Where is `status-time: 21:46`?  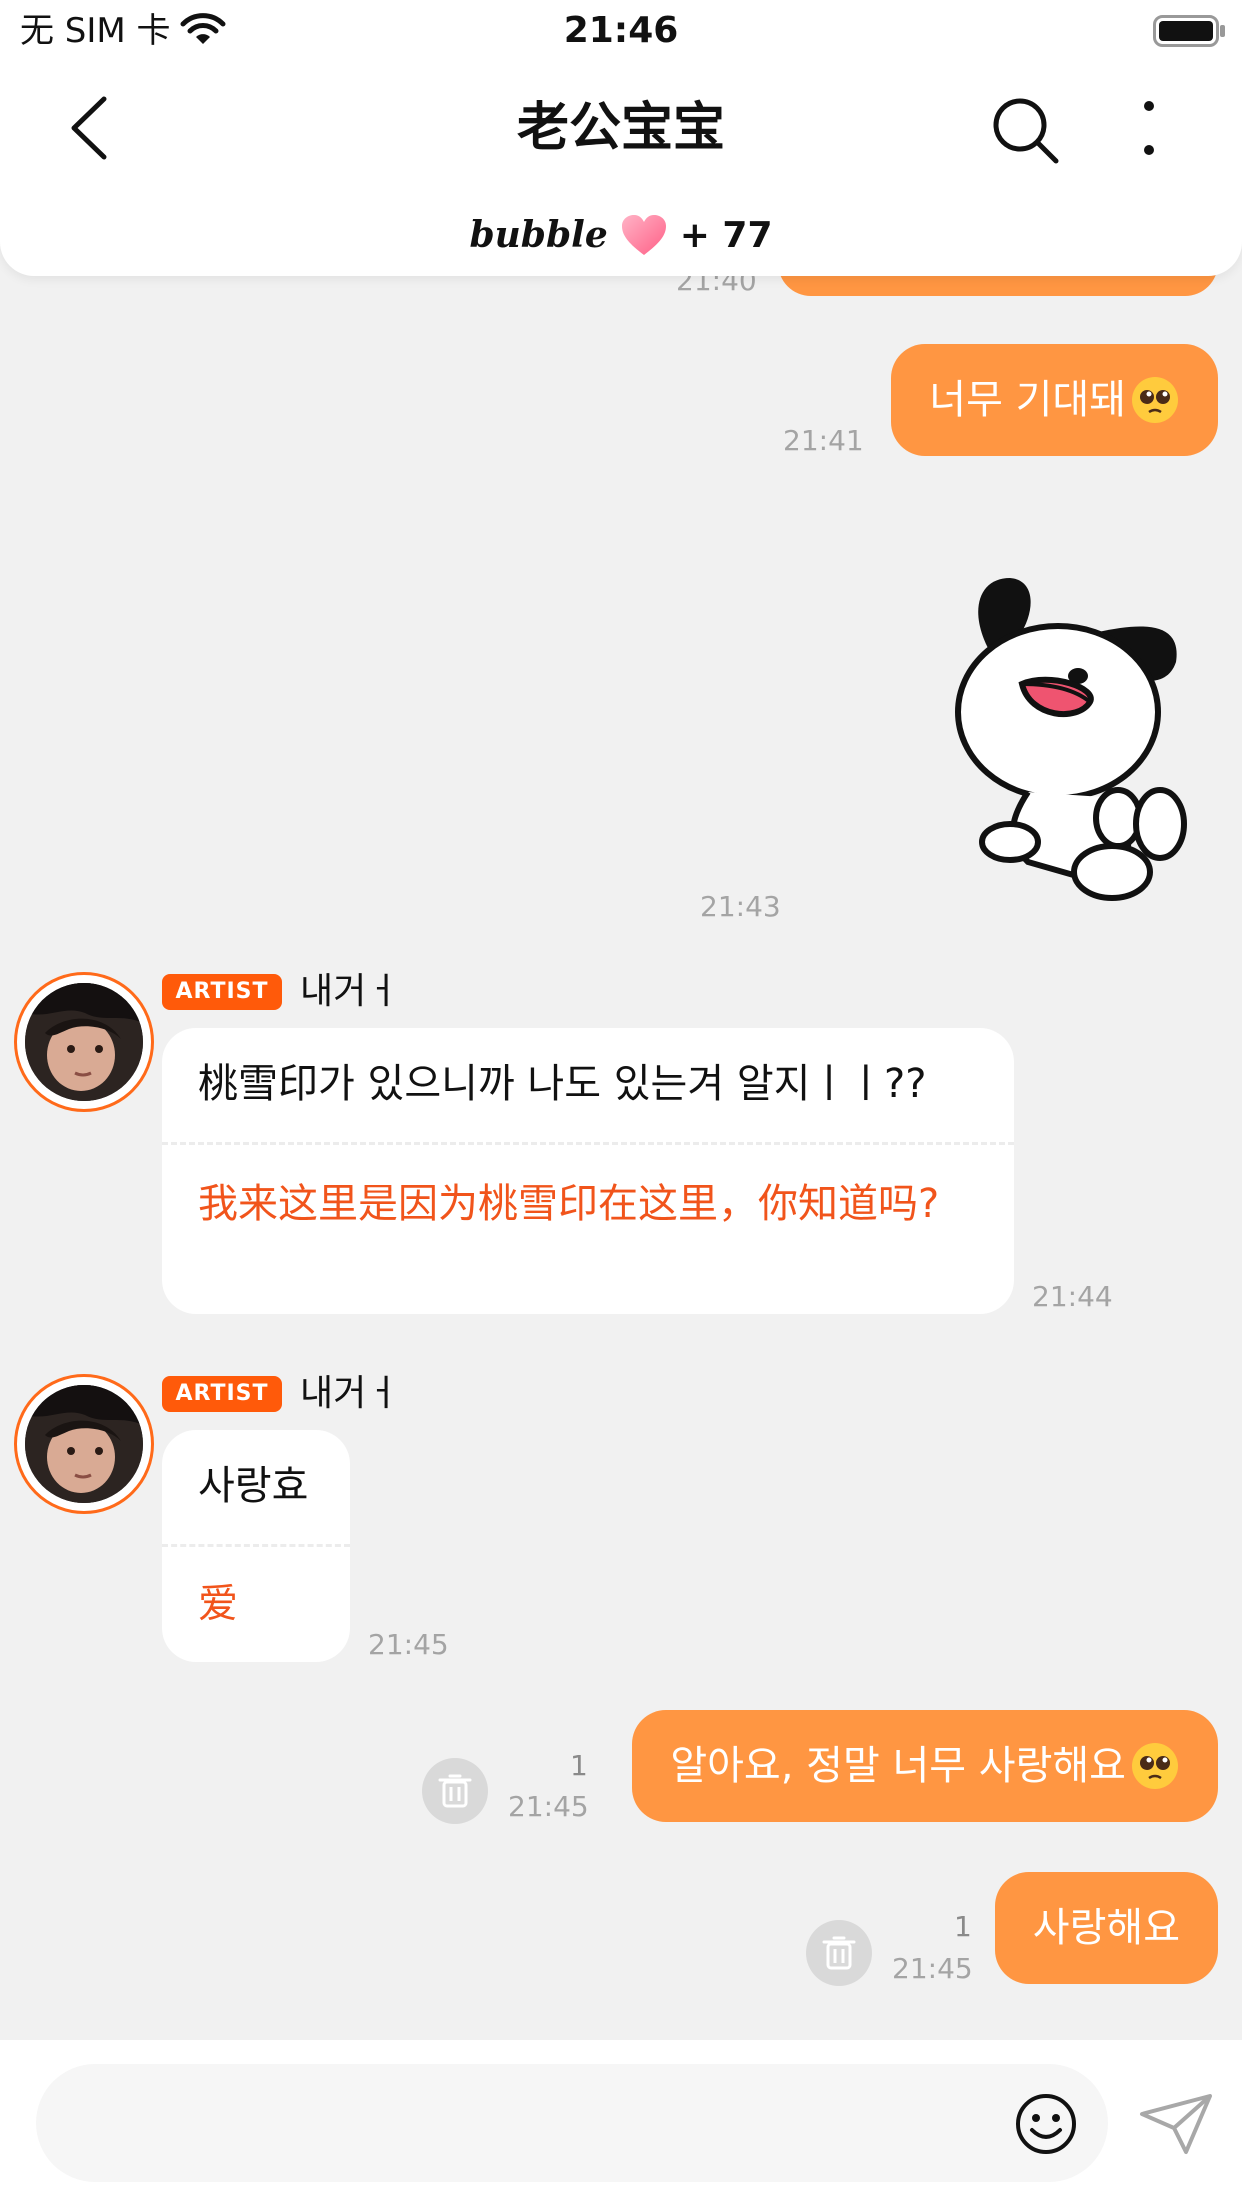 status-time: 21:46 is located at coordinates (621, 30).